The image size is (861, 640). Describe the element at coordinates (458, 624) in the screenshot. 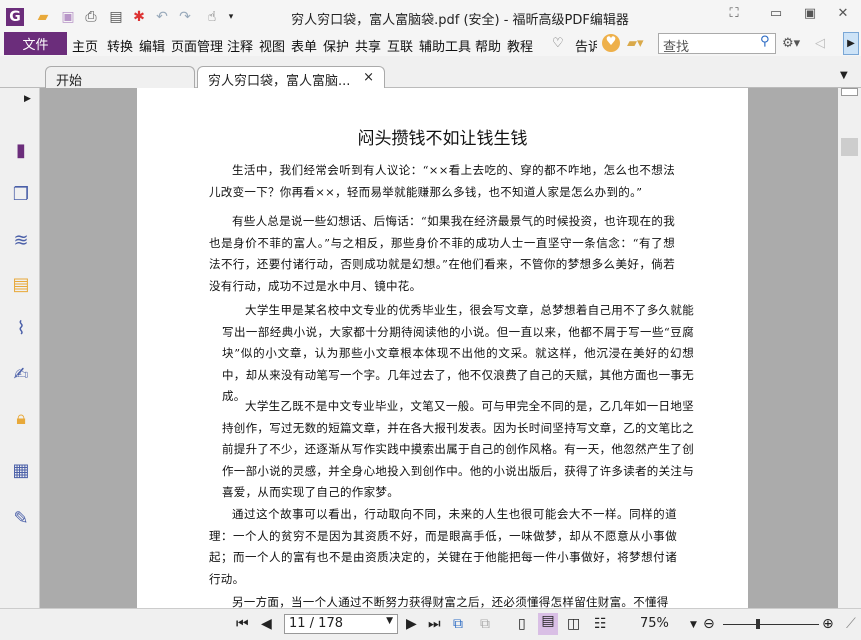

I see `previous-view-icon: ⧉` at that location.